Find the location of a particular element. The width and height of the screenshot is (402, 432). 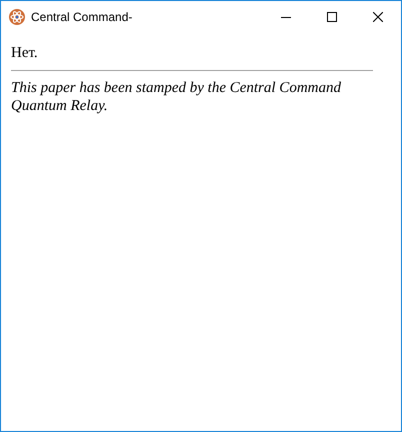

atom-icon is located at coordinates (17, 16).